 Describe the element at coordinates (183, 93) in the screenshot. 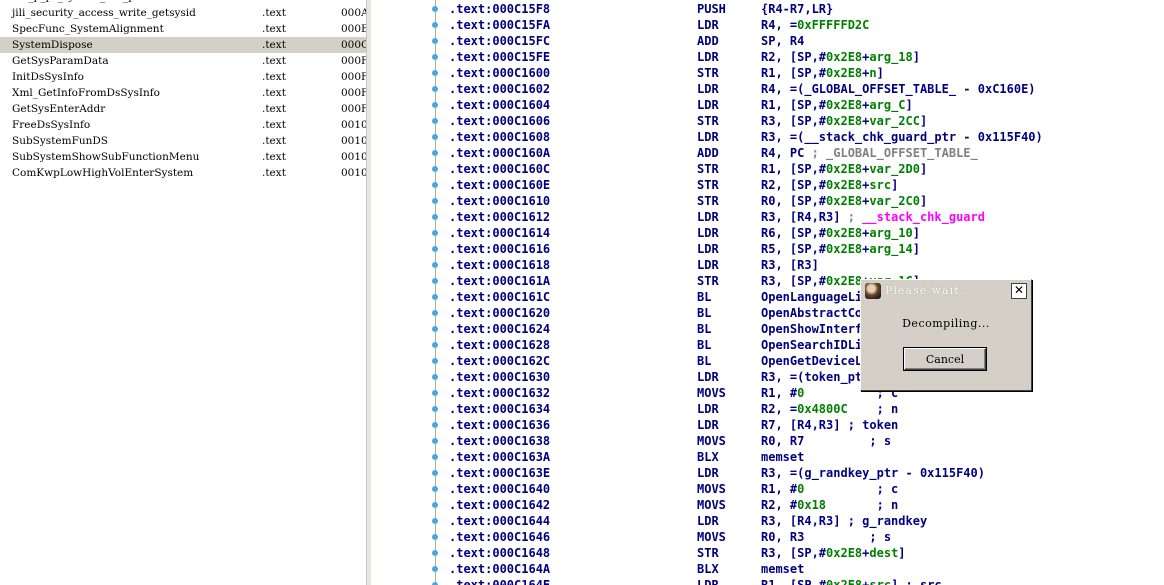

I see `function-row: Xml_GetInfoFromDsSysInfo .text 000F` at that location.